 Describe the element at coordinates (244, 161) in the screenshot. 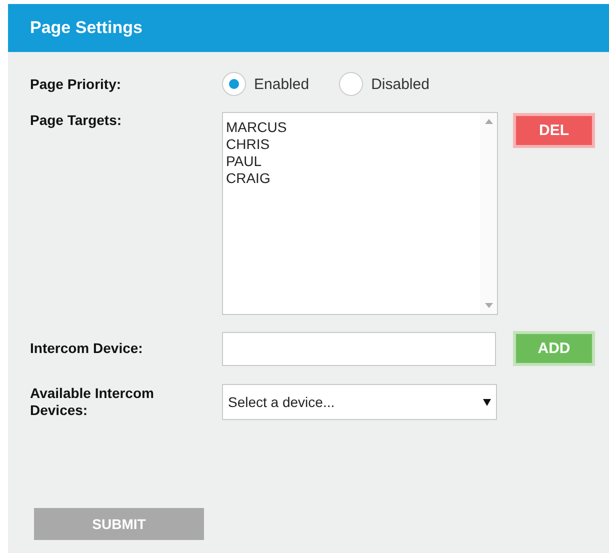

I see `list-item: PAUL` at that location.